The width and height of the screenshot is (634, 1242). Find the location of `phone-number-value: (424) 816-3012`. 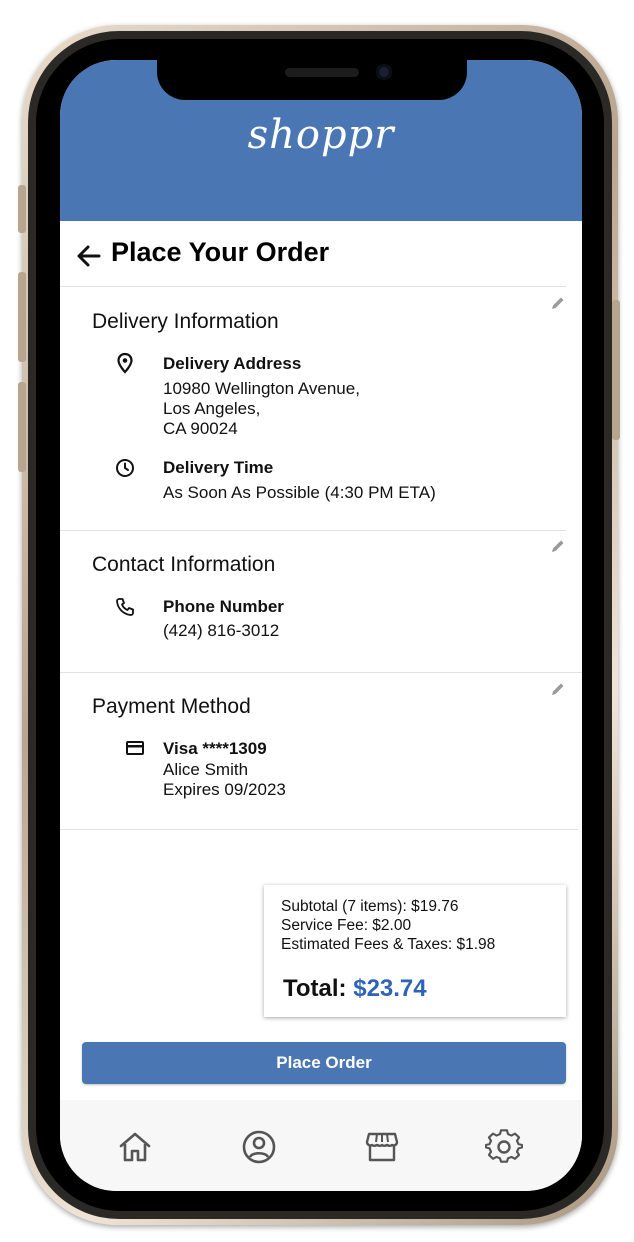

phone-number-value: (424) 816-3012 is located at coordinates (221, 630).